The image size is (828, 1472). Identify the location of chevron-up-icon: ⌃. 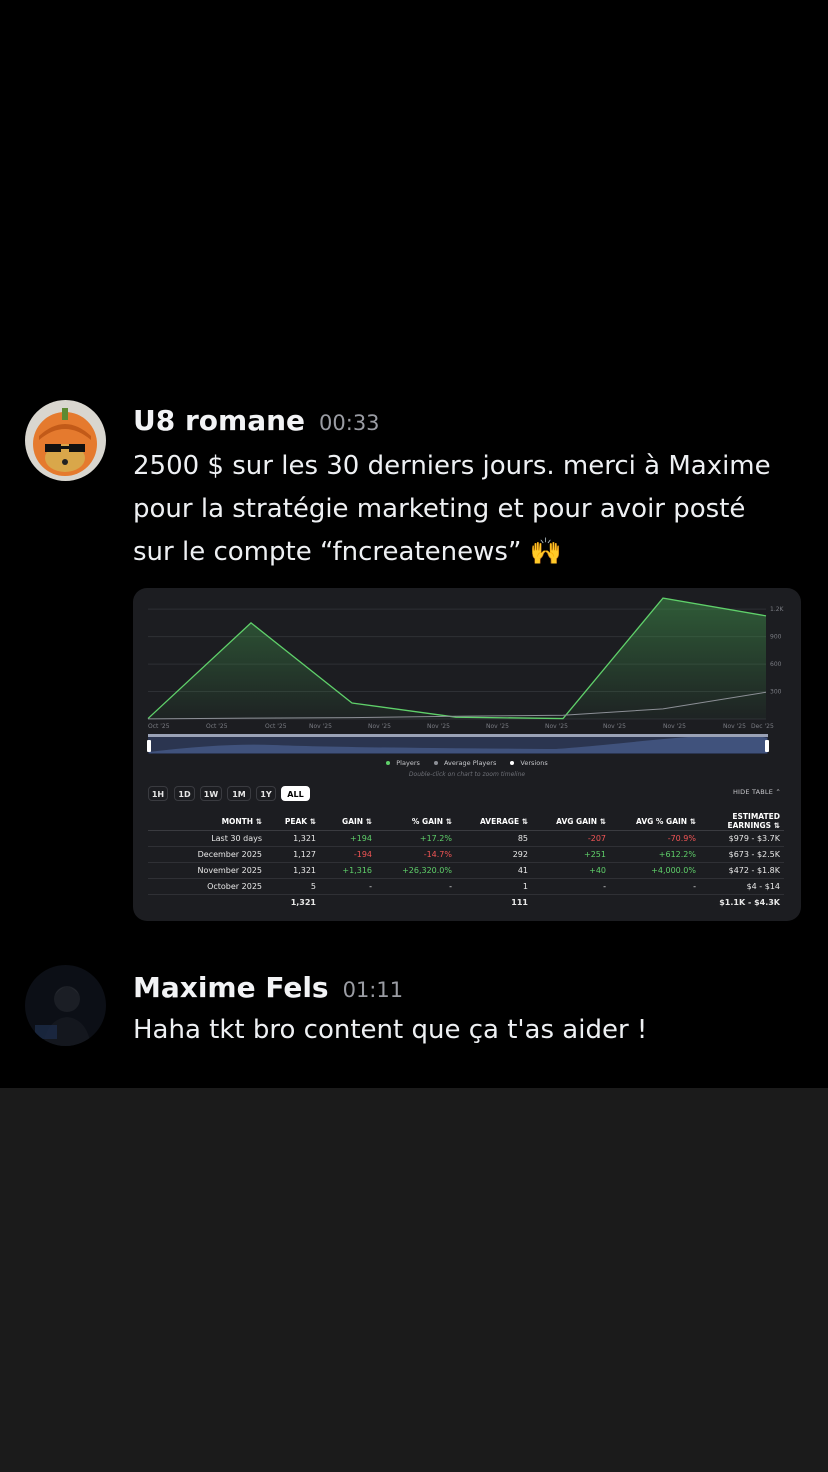
(778, 792).